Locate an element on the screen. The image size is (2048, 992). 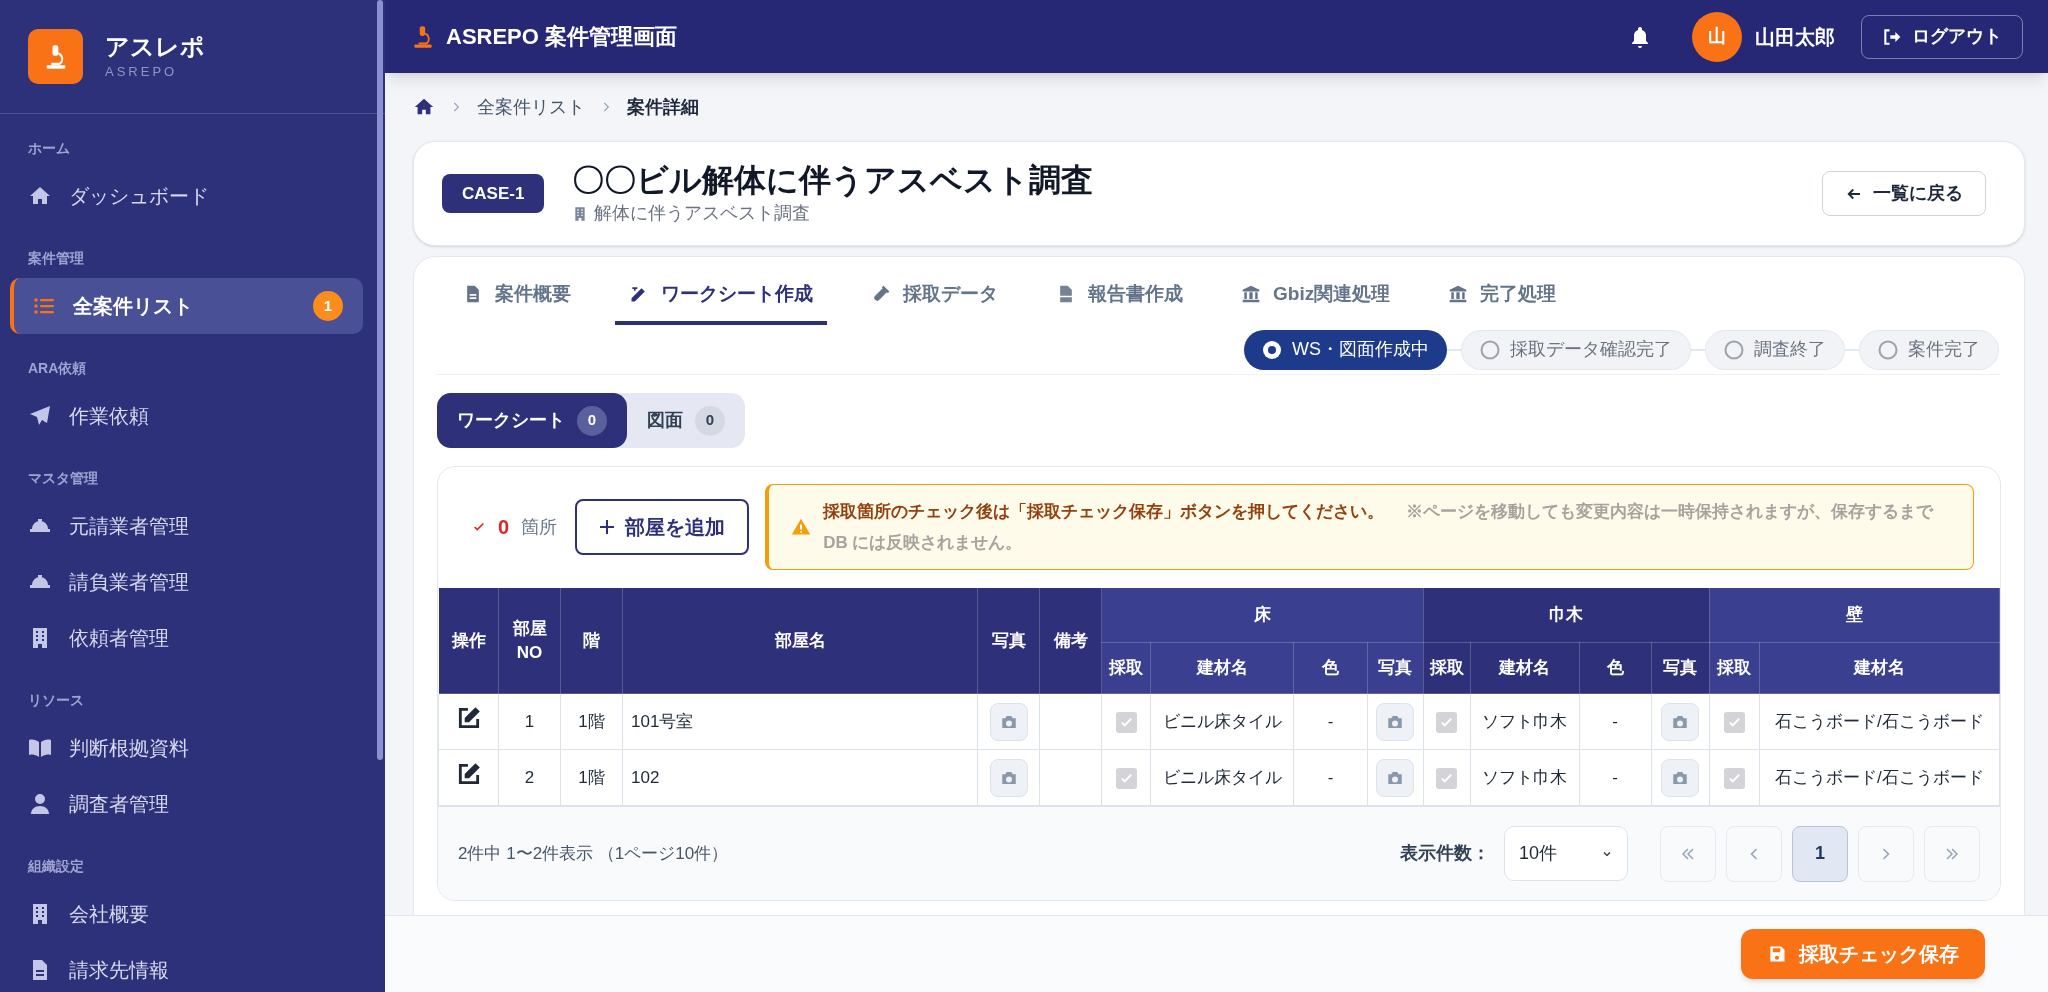
status-step: 採取データ確認完了 is located at coordinates (1576, 349).